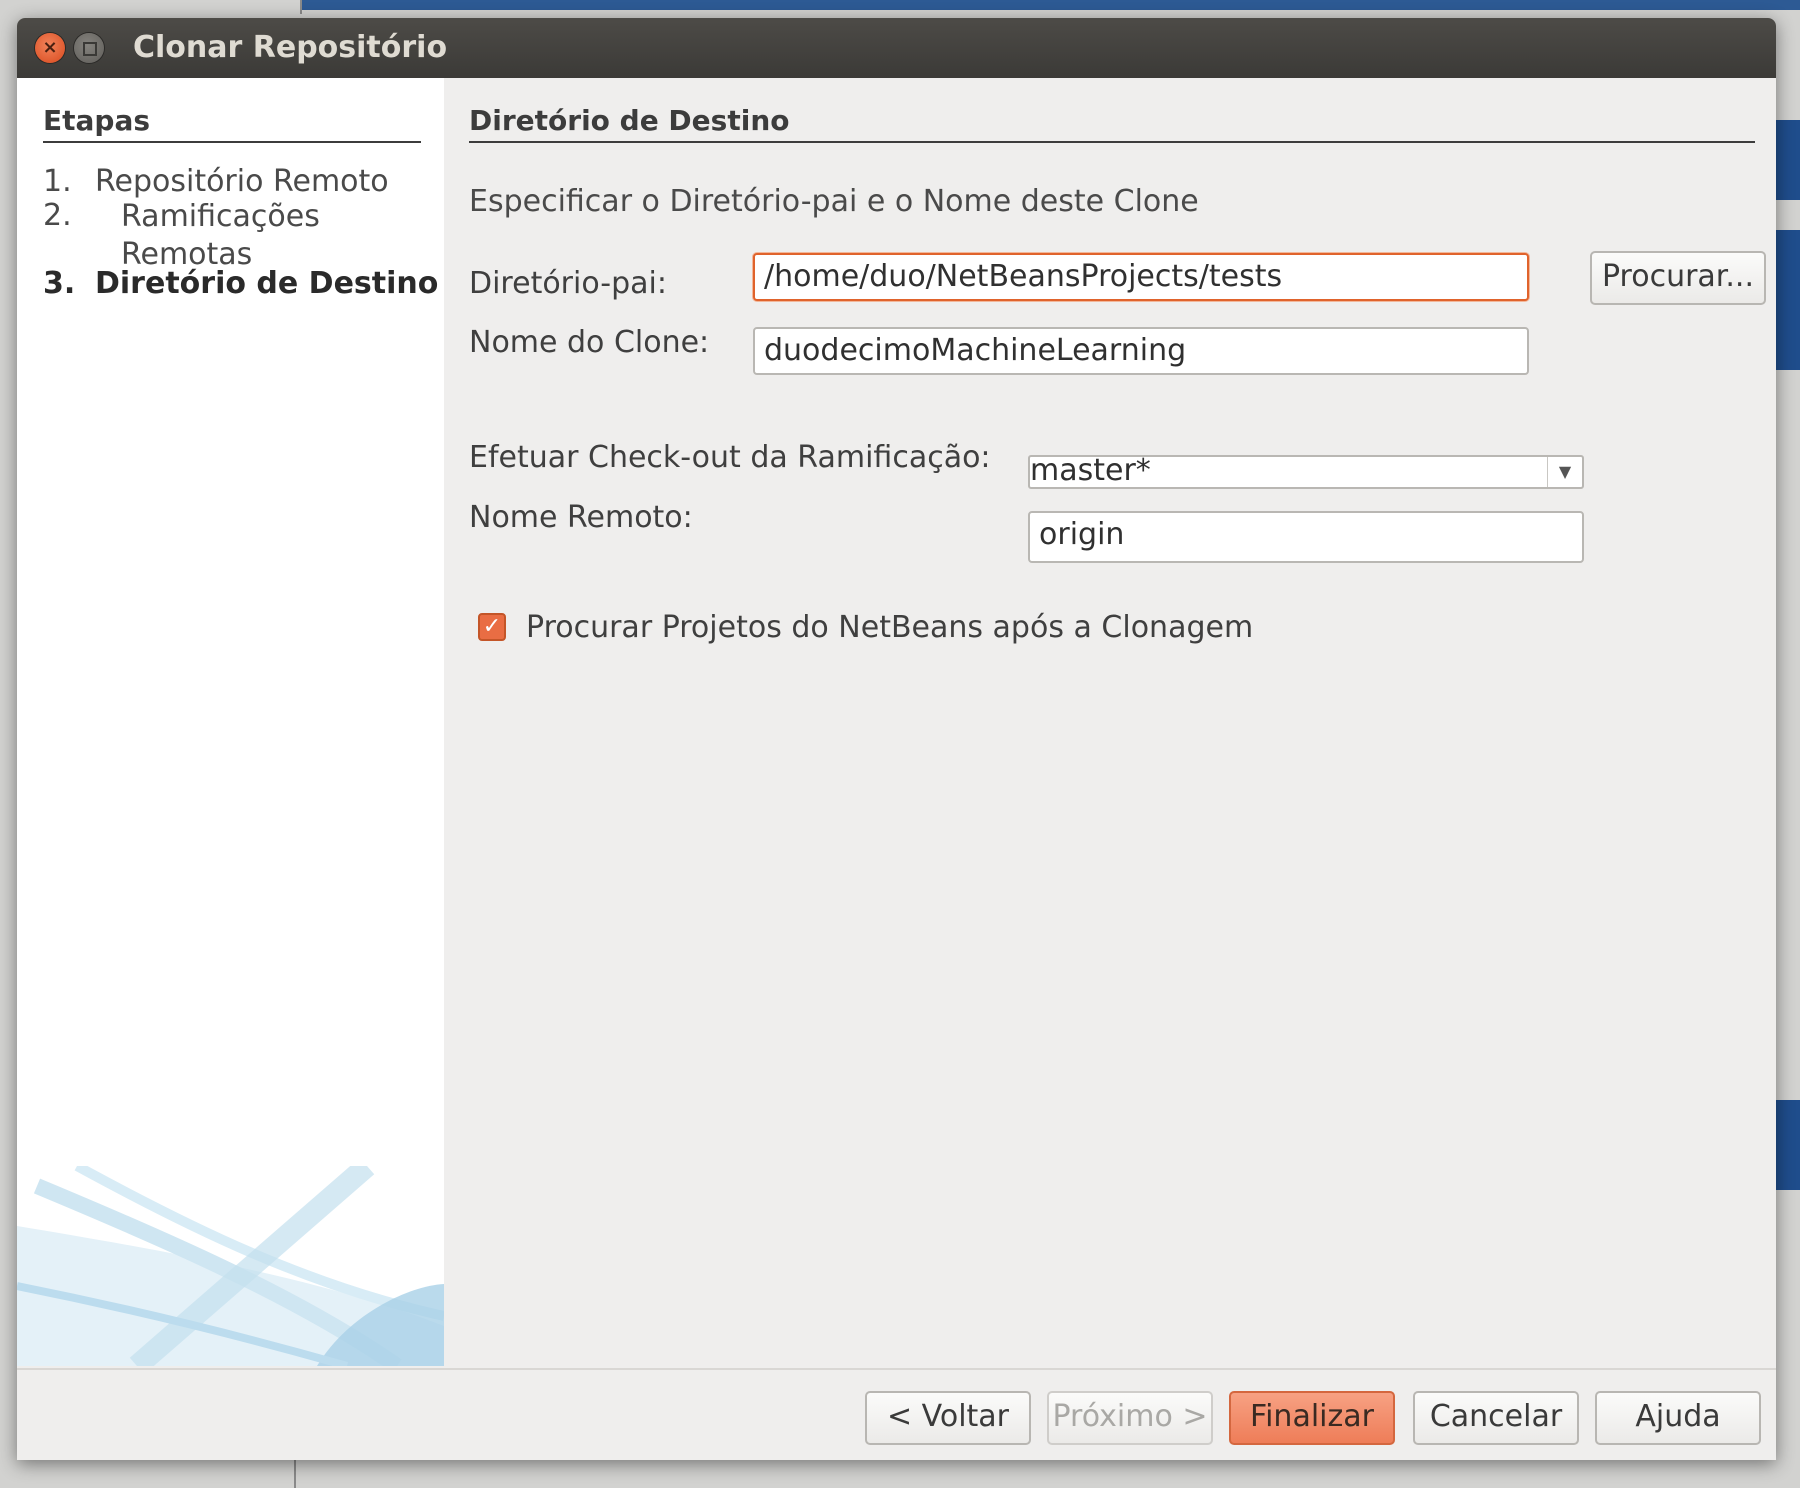 This screenshot has height=1488, width=1800. I want to click on clone-name-label: Nome do Clone:, so click(589, 342).